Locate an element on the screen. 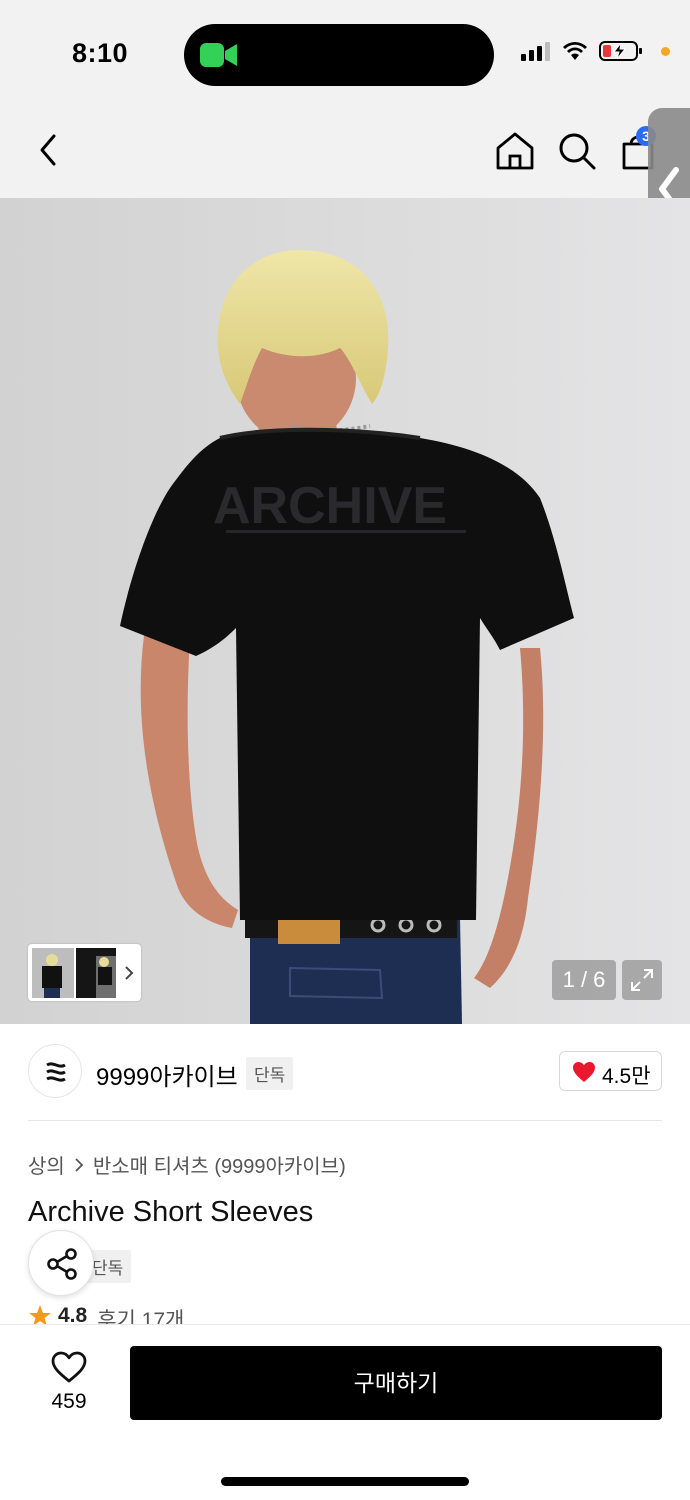 The image size is (690, 1500). facetime-camera-icon is located at coordinates (218, 55).